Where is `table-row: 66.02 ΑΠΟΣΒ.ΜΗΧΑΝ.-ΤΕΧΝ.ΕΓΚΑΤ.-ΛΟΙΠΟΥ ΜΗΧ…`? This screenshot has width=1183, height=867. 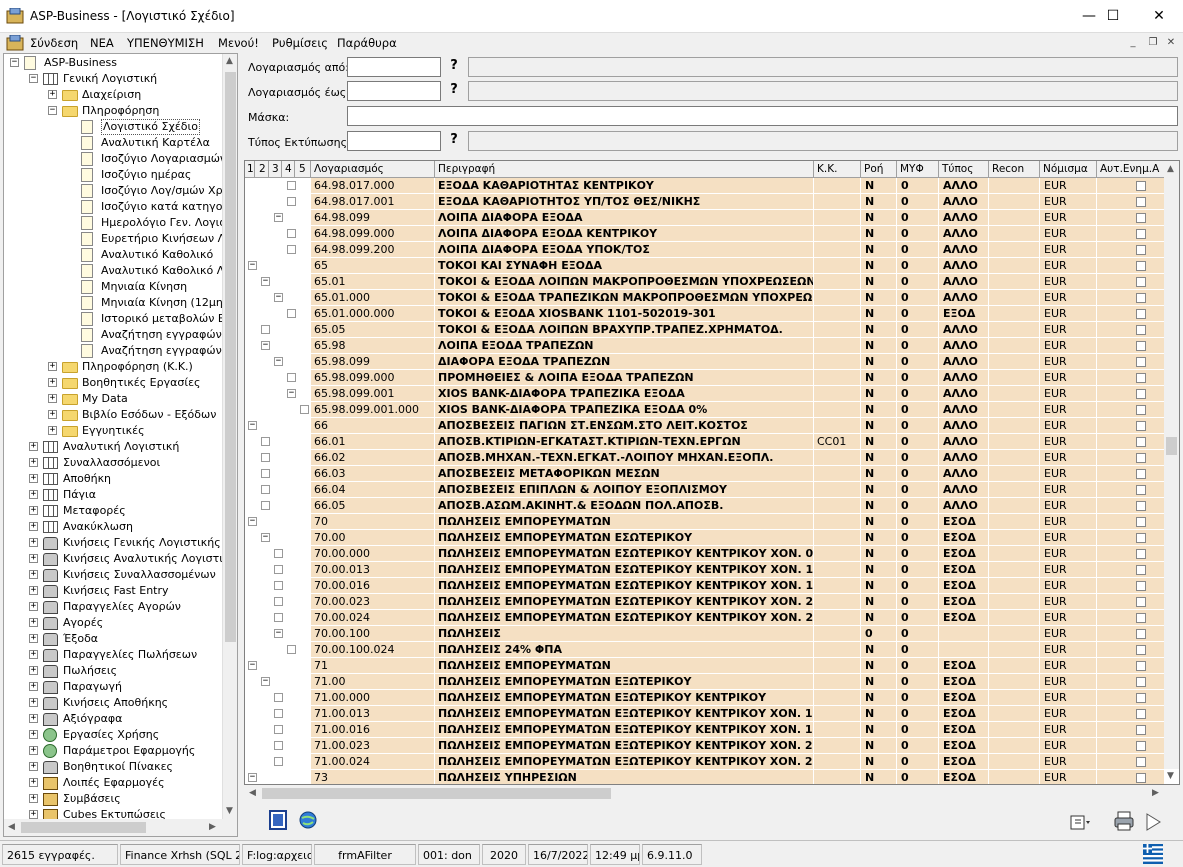 table-row: 66.02 ΑΠΟΣΒ.ΜΗΧΑΝ.-ΤΕΧΝ.ΕΓΚΑΤ.-ΛΟΙΠΟΥ ΜΗΧ… is located at coordinates (705, 458).